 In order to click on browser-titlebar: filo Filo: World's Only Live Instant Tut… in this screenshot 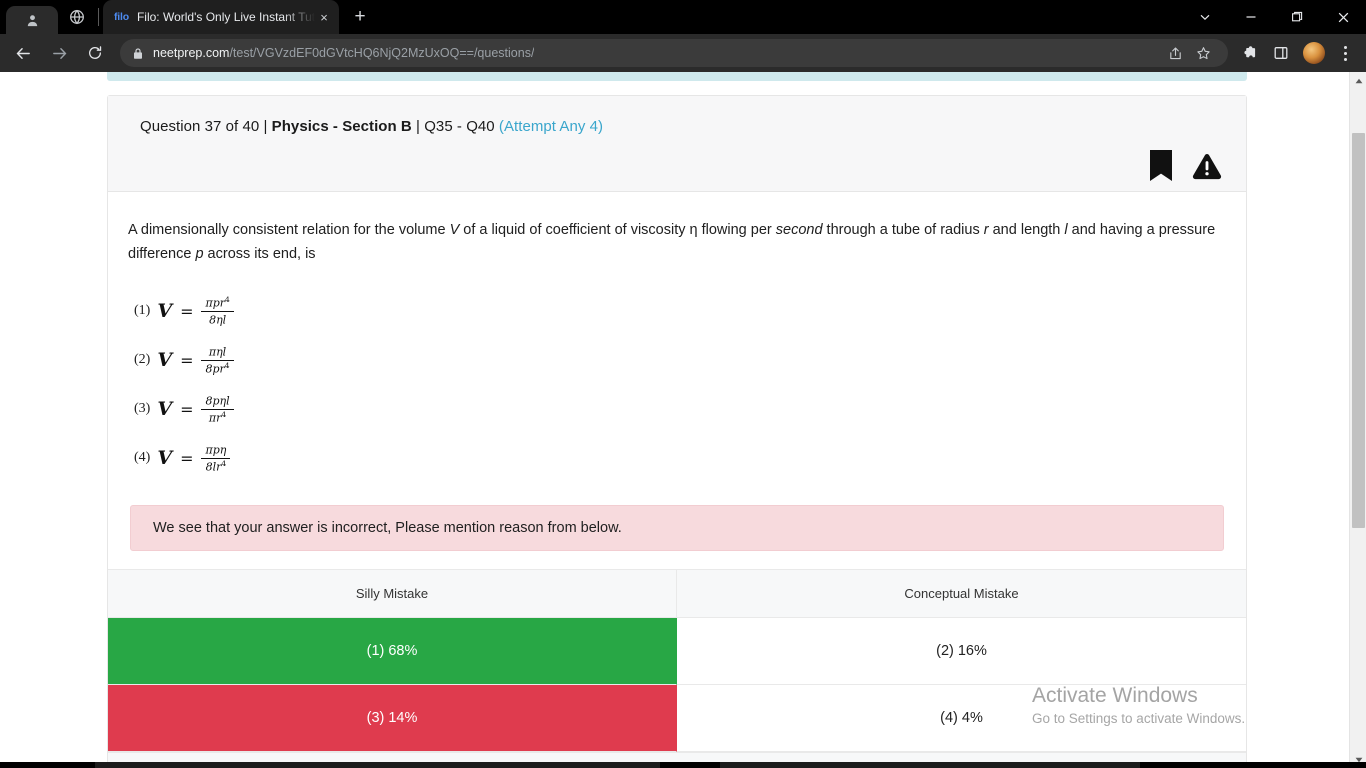, I will do `click(683, 17)`.